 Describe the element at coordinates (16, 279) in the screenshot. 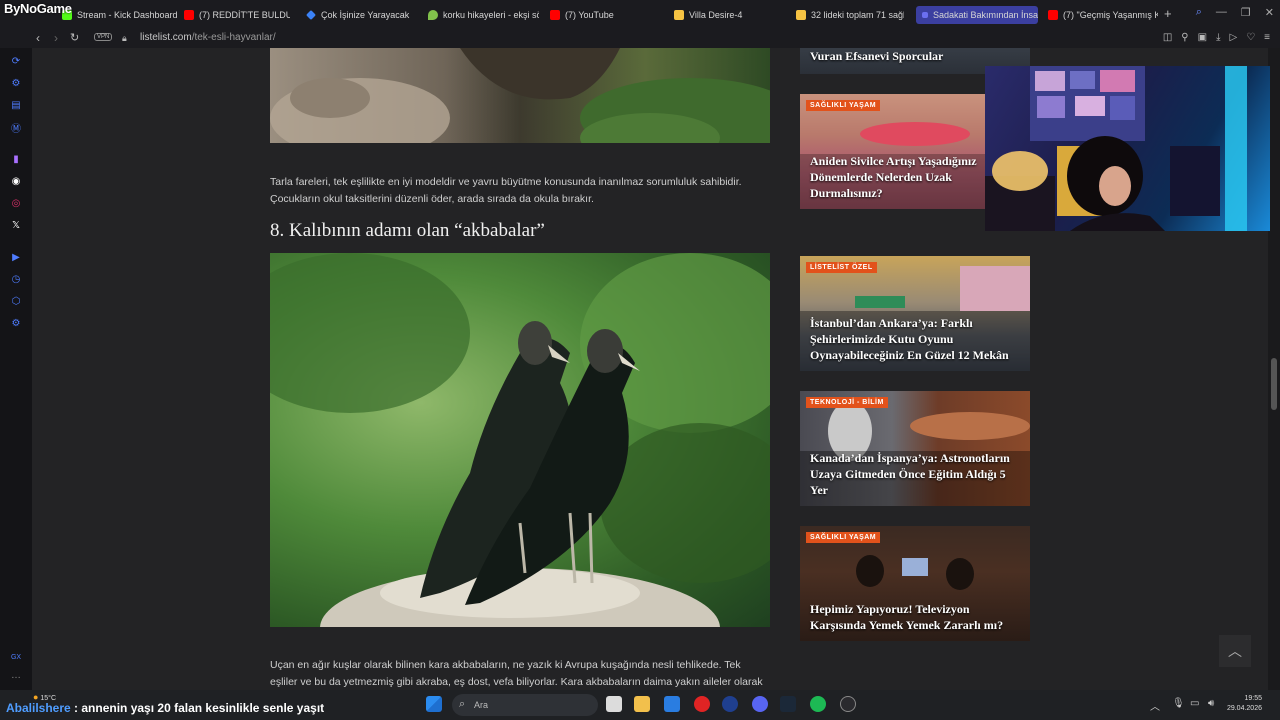

I see `history-icon: ◷` at that location.